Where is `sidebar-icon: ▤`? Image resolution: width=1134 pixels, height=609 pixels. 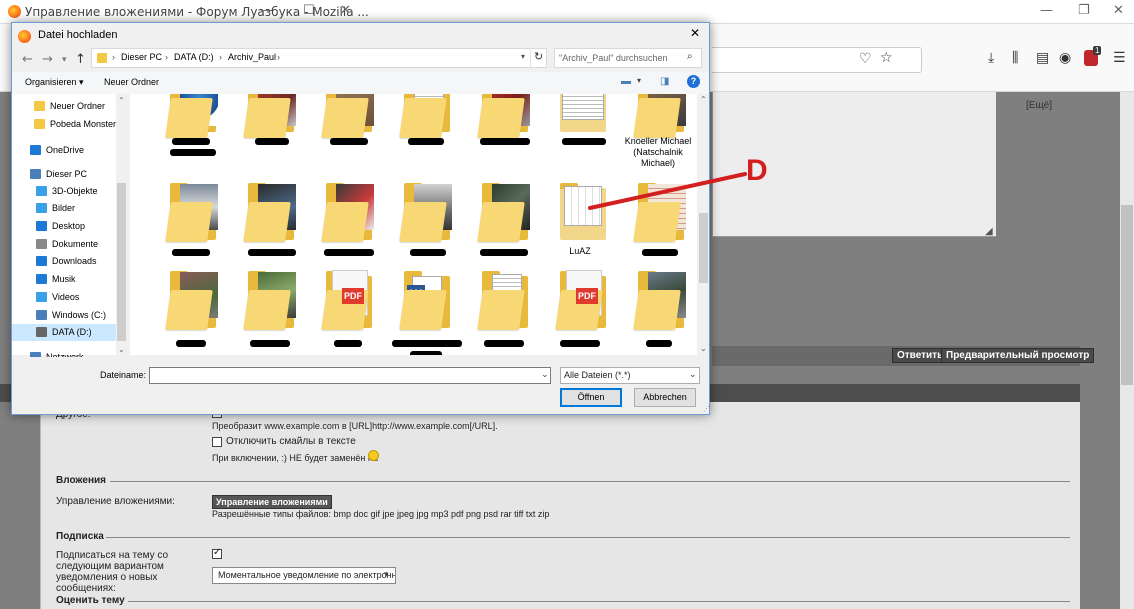
sidebar-icon: ▤ is located at coordinates (1042, 58).